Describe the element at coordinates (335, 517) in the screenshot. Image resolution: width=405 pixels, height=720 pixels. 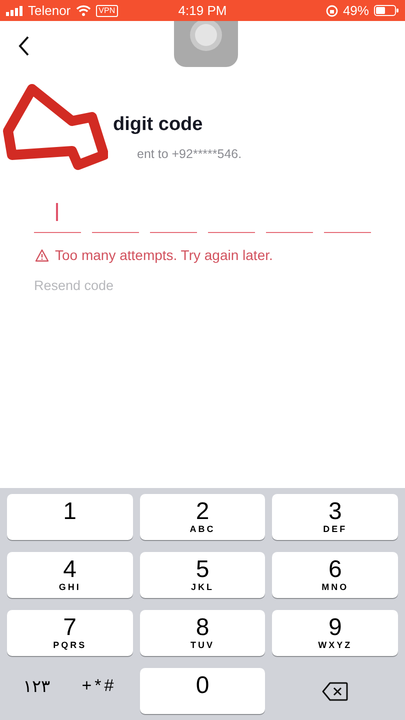
I see `keypad-key: 3 DEF` at that location.